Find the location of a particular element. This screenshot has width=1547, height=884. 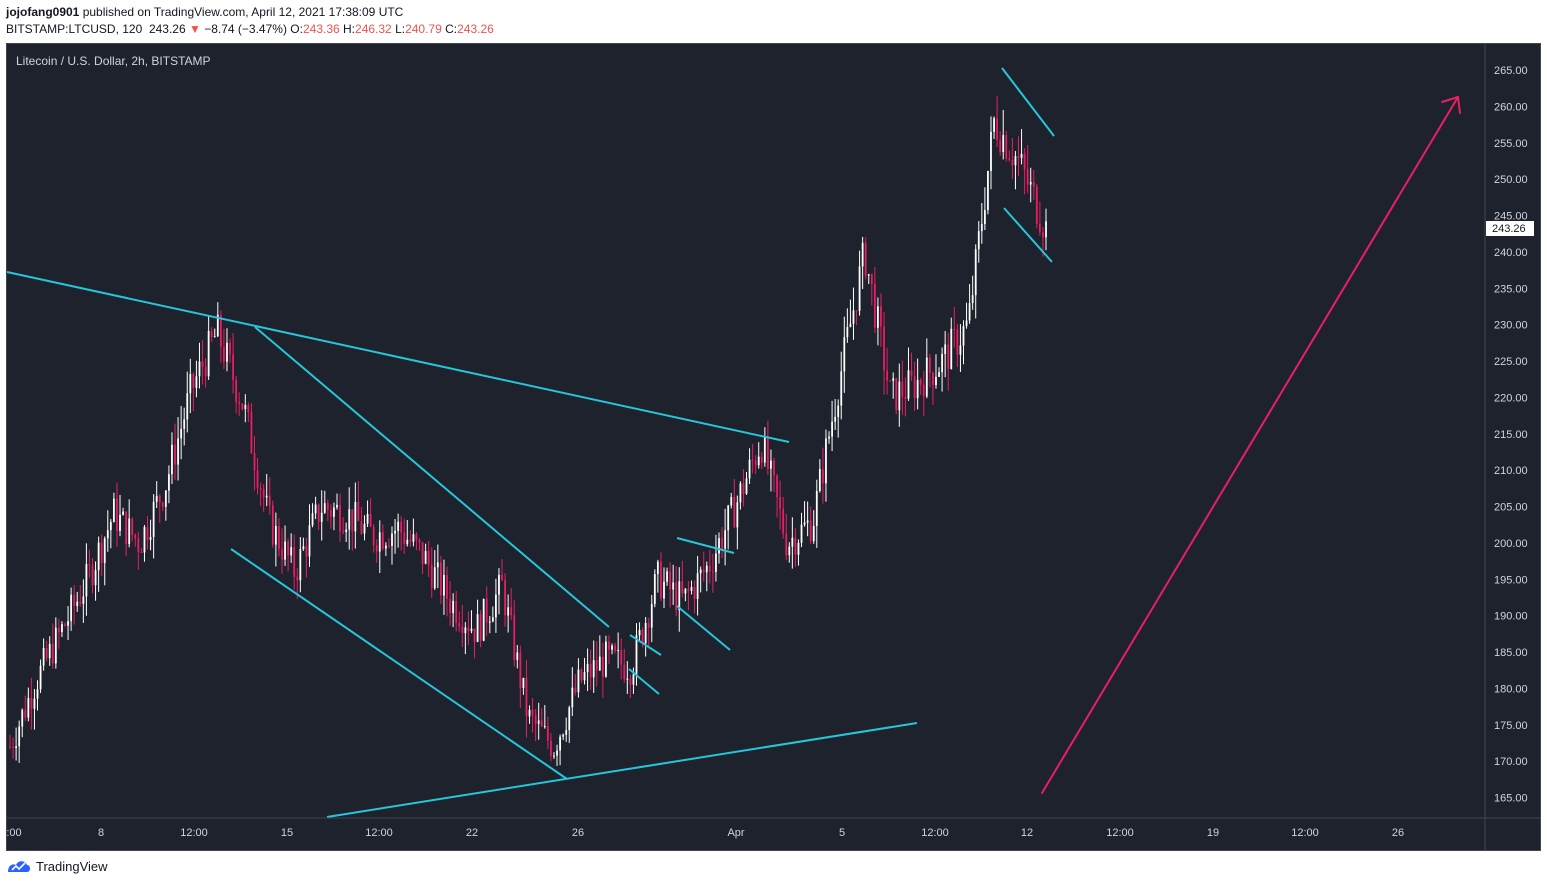

chart-legend: Litecoin / U.S. Dollar, 2h, BITSTAMP is located at coordinates (113, 61).